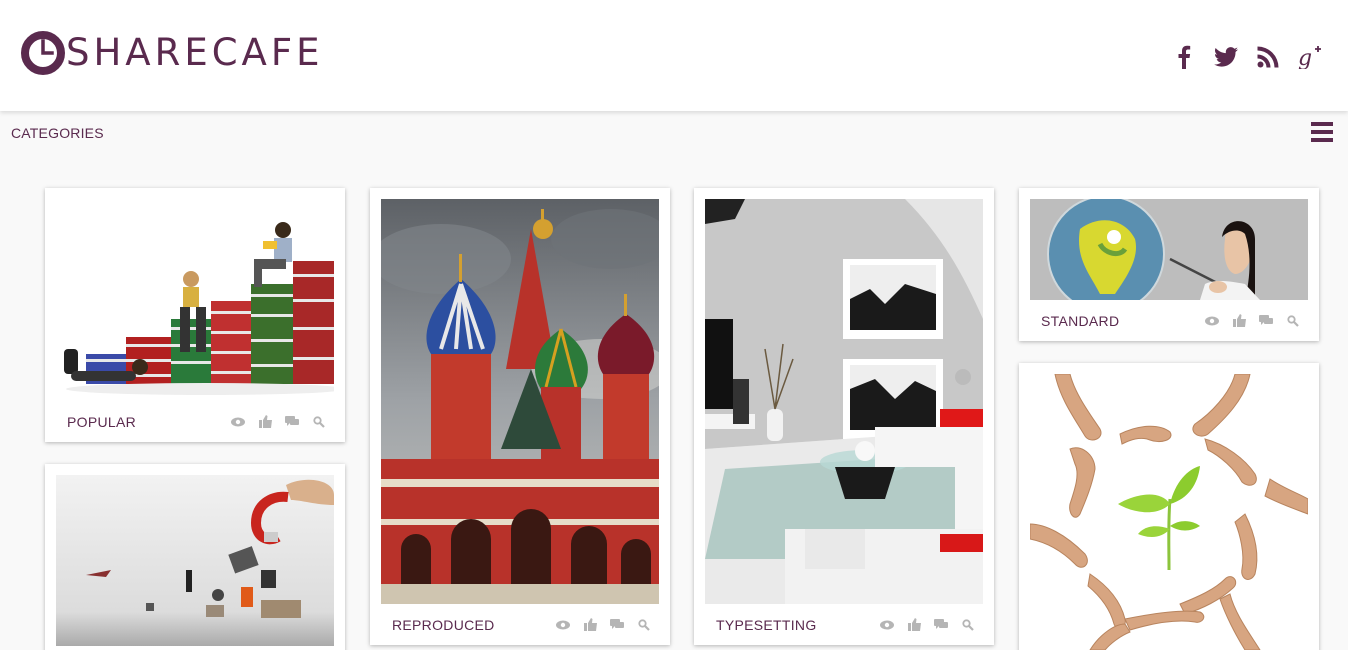  I want to click on clock-logo-icon, so click(43, 53).